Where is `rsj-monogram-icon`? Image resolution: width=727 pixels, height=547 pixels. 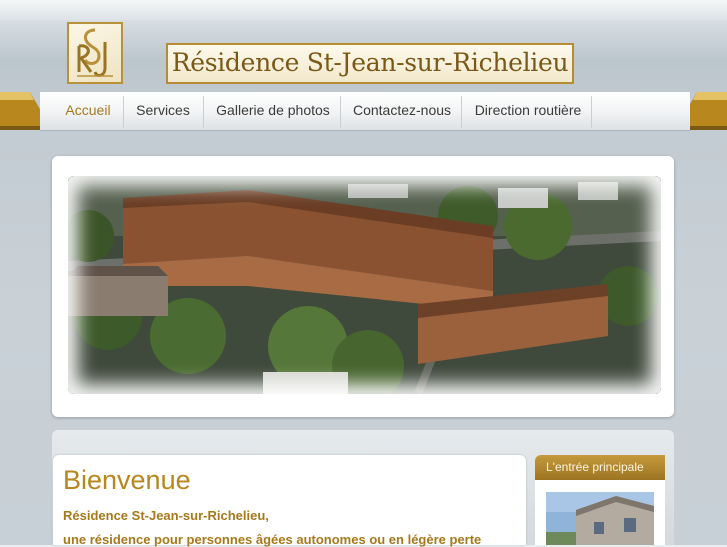 rsj-monogram-icon is located at coordinates (95, 52).